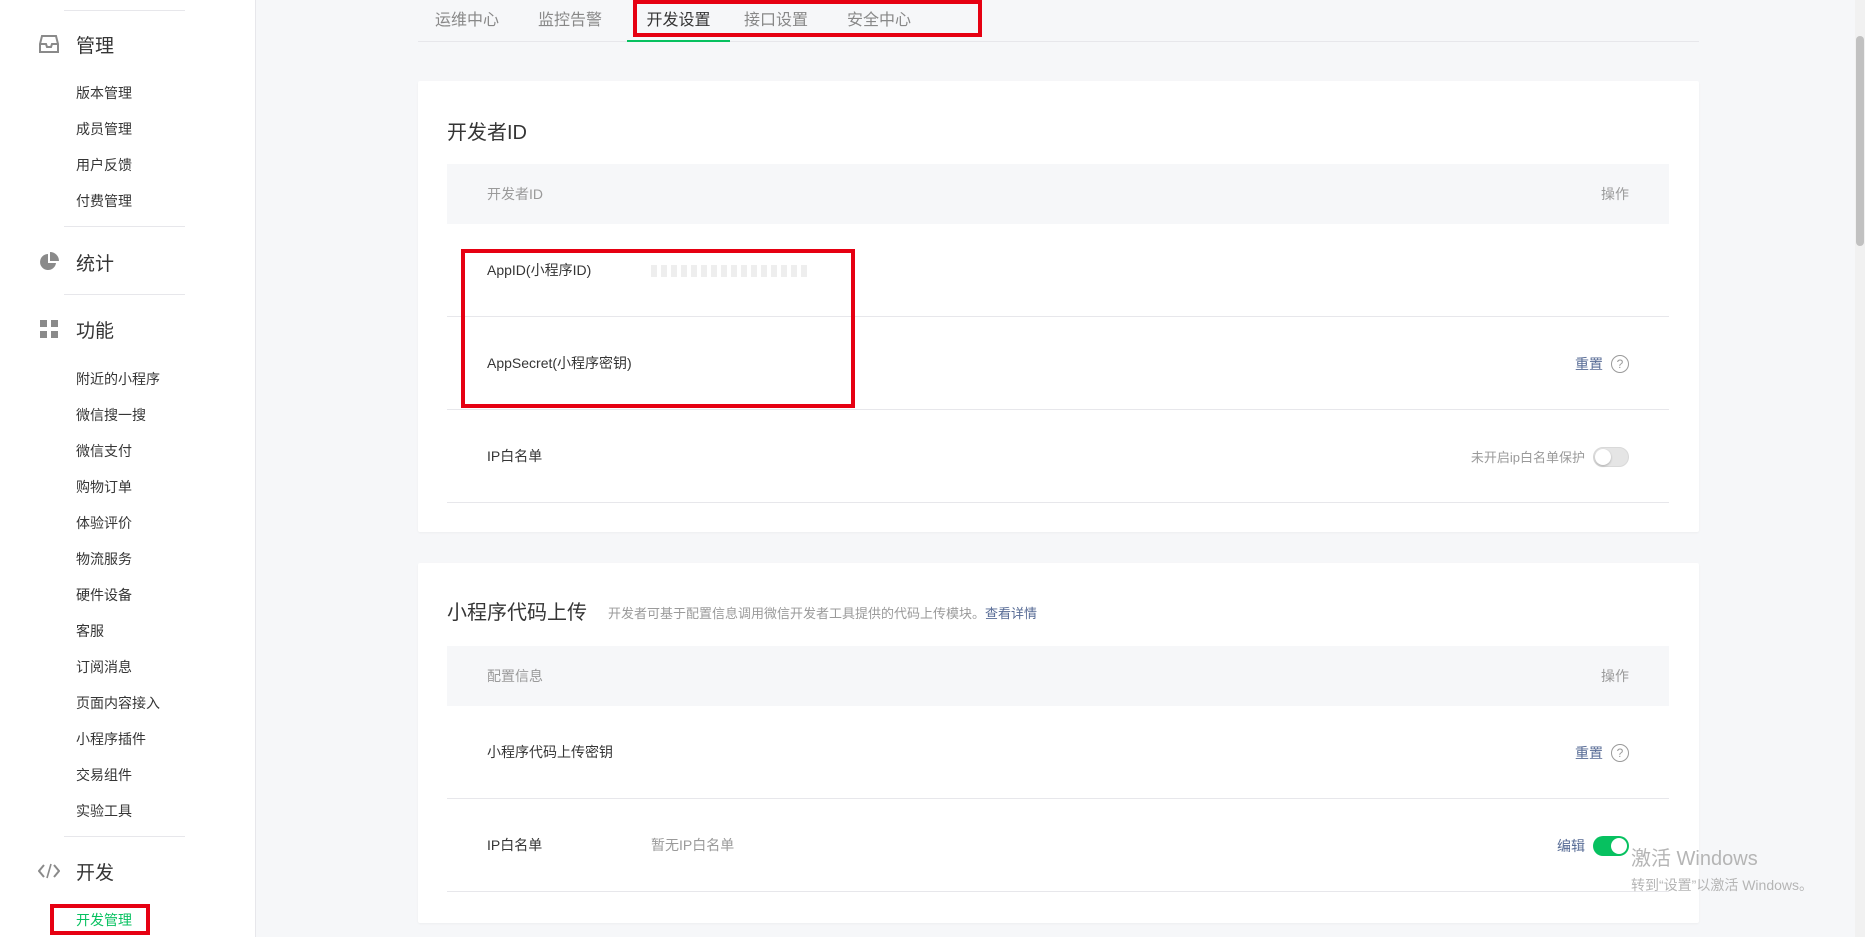 The height and width of the screenshot is (937, 1865). Describe the element at coordinates (104, 523) in the screenshot. I see `sidebar-item-review: 体验评价` at that location.